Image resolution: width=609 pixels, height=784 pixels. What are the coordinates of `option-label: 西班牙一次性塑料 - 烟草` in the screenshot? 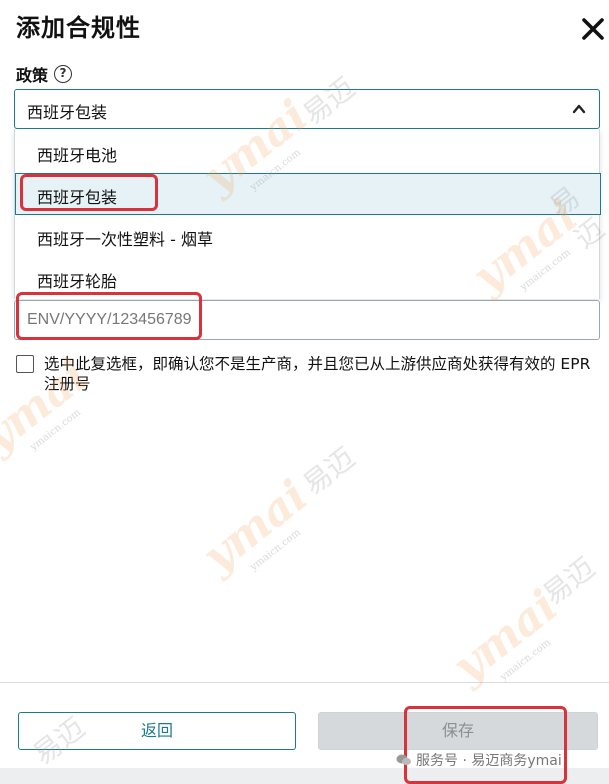 It's located at (125, 239).